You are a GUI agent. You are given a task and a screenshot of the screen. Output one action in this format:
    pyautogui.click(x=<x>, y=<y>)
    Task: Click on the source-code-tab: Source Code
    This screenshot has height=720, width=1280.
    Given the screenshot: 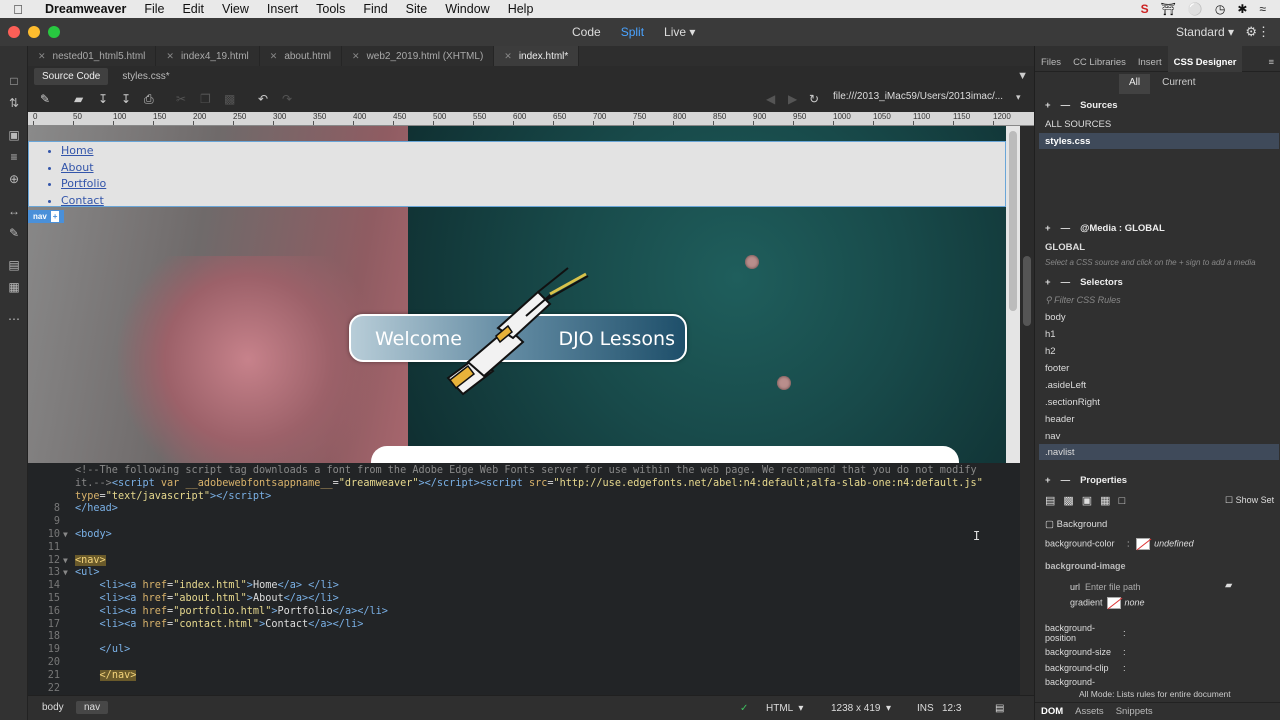 What is the action you would take?
    pyautogui.click(x=71, y=76)
    